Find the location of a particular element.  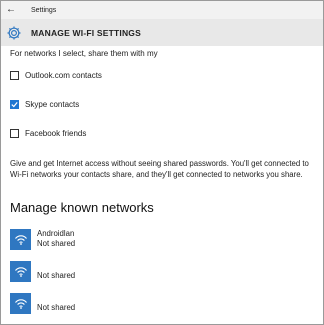

page-title: MANAGE WI-FI SETTINGS is located at coordinates (86, 32).